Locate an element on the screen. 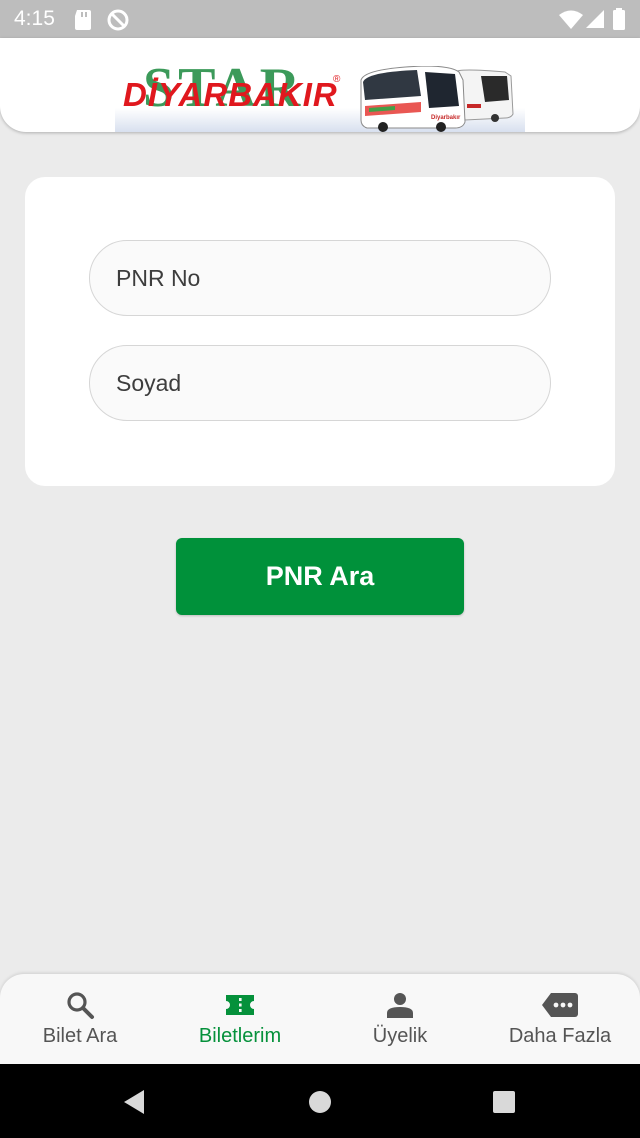  app-header: STAR DİYARBAKIR ® Diyarbakır is located at coordinates (320, 85).